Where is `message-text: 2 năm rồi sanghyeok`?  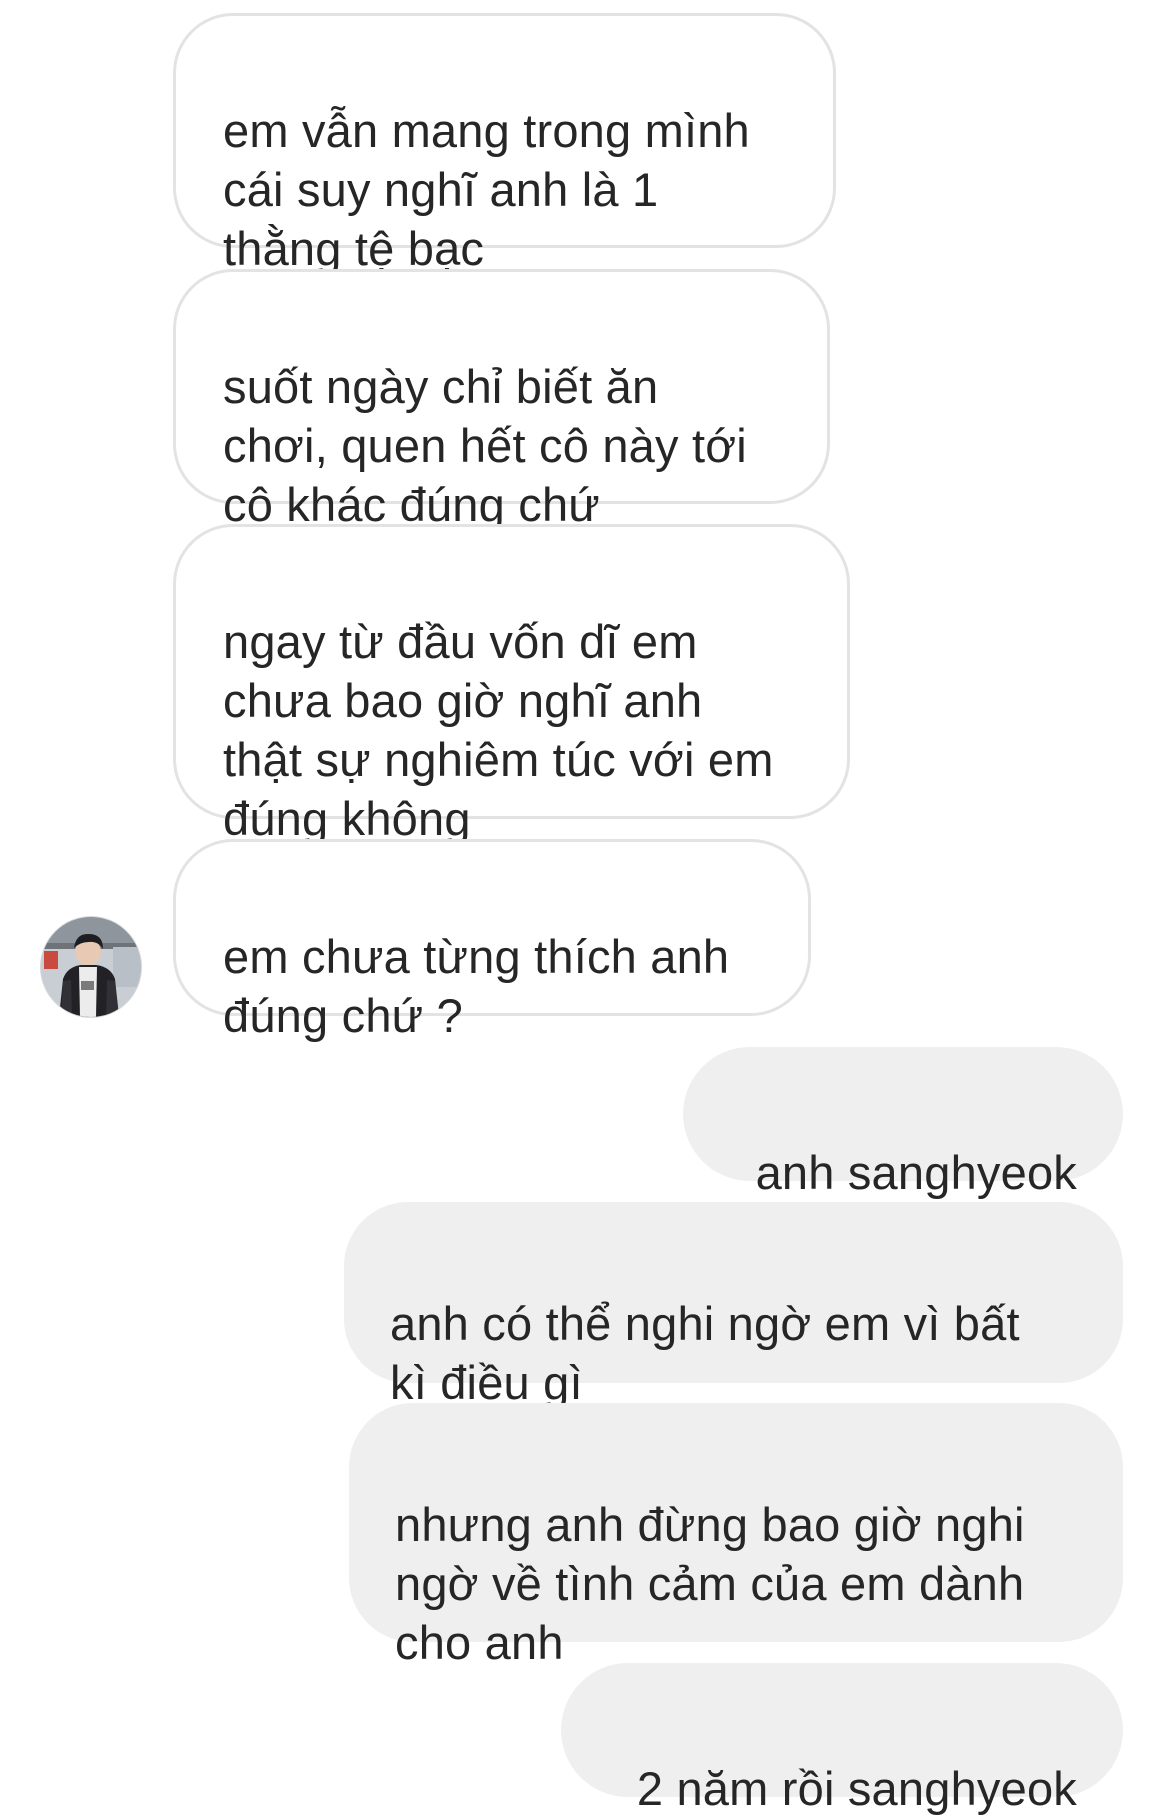
message-text: 2 năm rồi sanghyeok is located at coordinates (856, 1788).